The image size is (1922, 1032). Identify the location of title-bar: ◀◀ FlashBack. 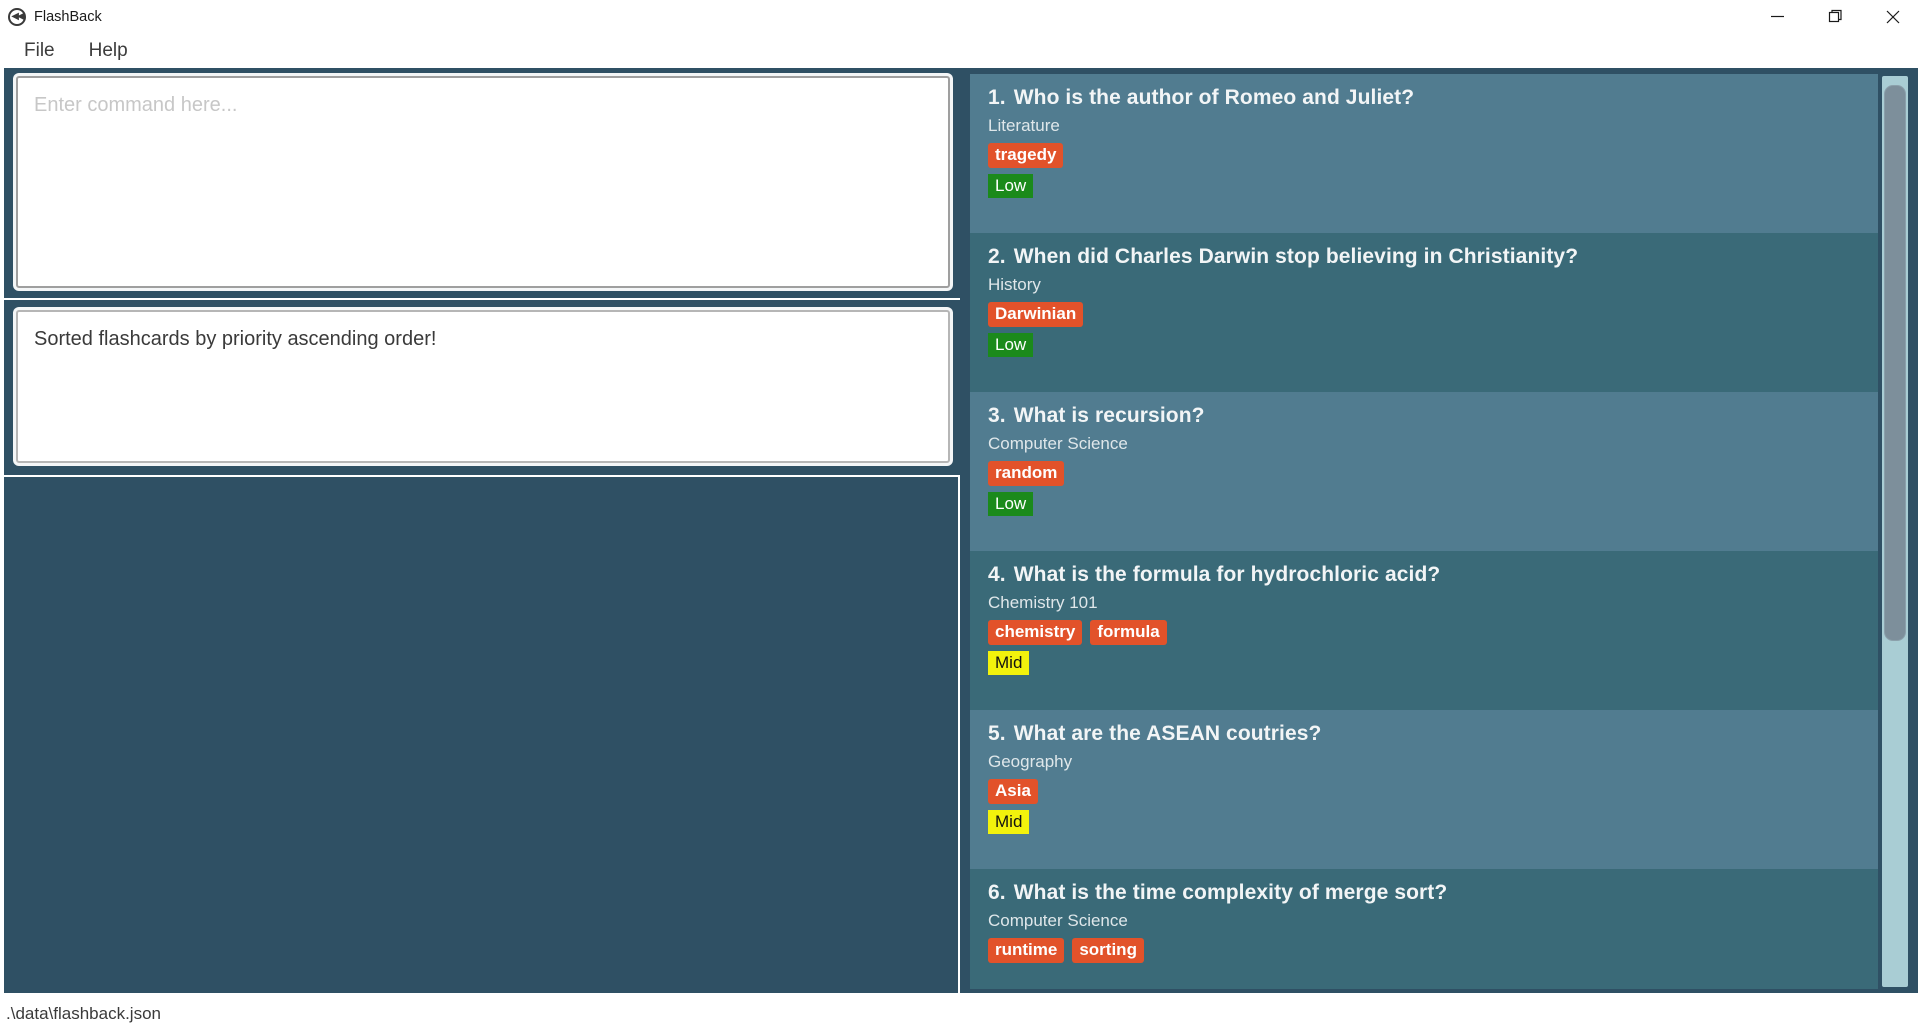
(961, 17).